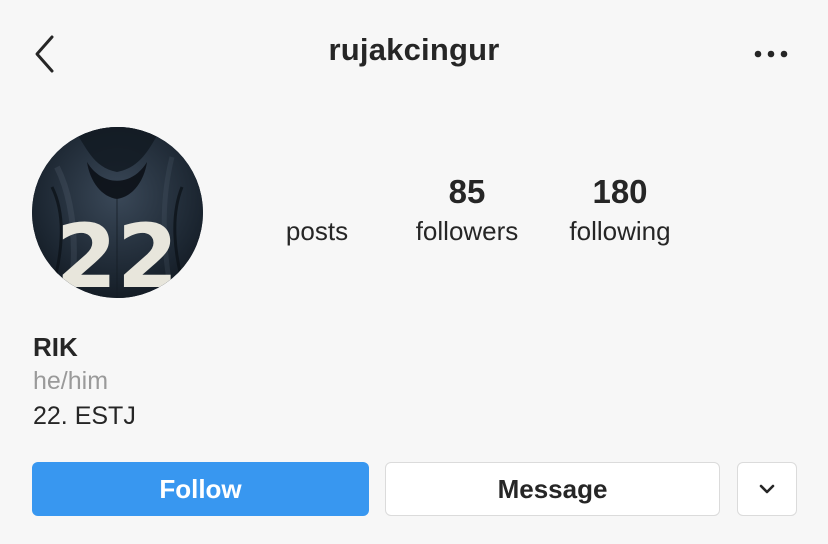 The height and width of the screenshot is (544, 828). Describe the element at coordinates (467, 231) in the screenshot. I see `followers-label: followers` at that location.